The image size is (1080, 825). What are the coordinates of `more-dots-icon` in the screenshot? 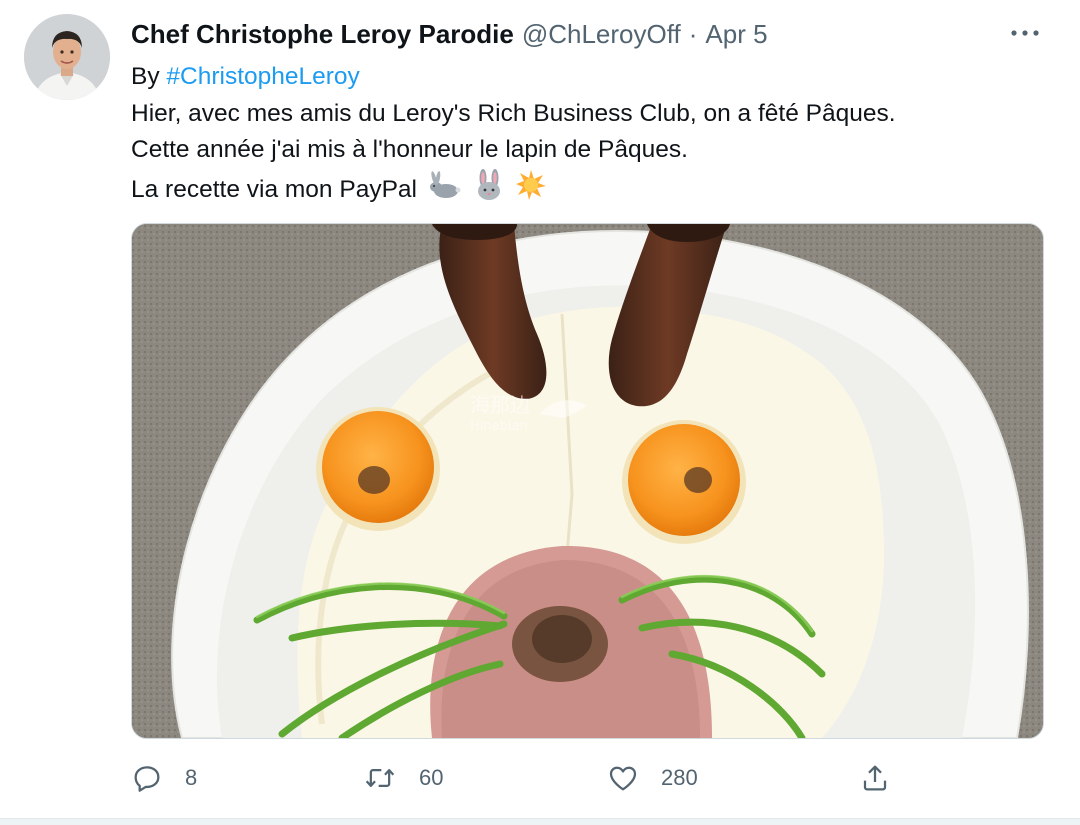 It's located at (1025, 33).